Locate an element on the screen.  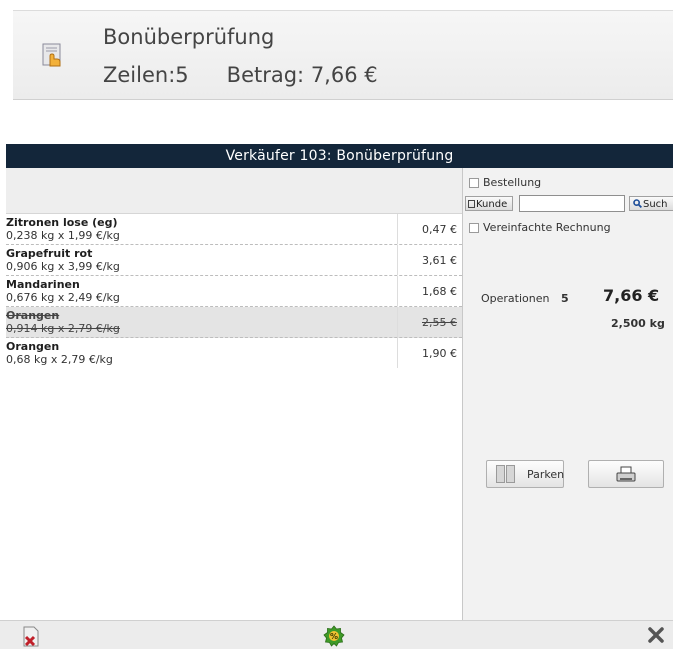
receipt-hand-icon is located at coordinates (51, 55).